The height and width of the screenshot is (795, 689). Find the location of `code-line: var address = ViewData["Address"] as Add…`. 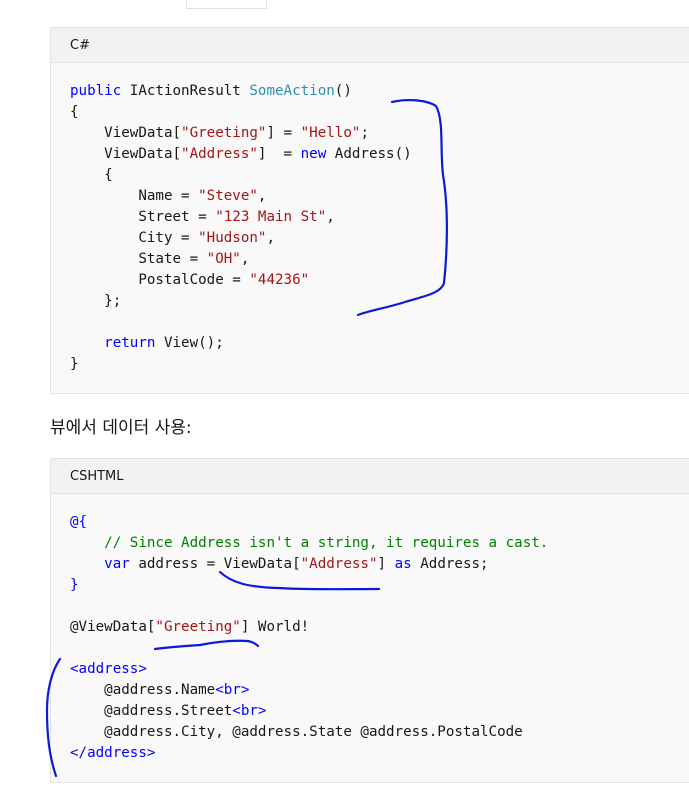

code-line: var address = ViewData["Address"] as Add… is located at coordinates (379, 564).